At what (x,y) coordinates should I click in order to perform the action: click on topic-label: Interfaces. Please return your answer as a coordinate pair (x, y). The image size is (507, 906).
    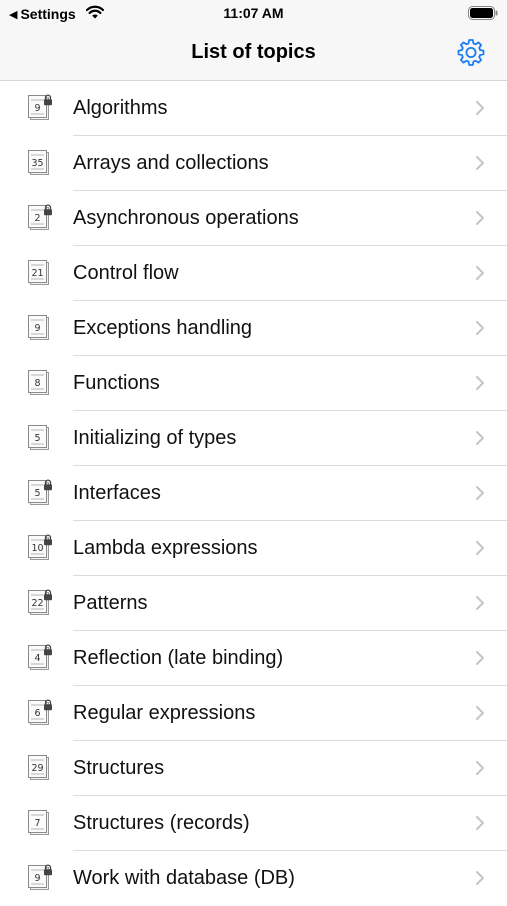
    Looking at the image, I should click on (117, 493).